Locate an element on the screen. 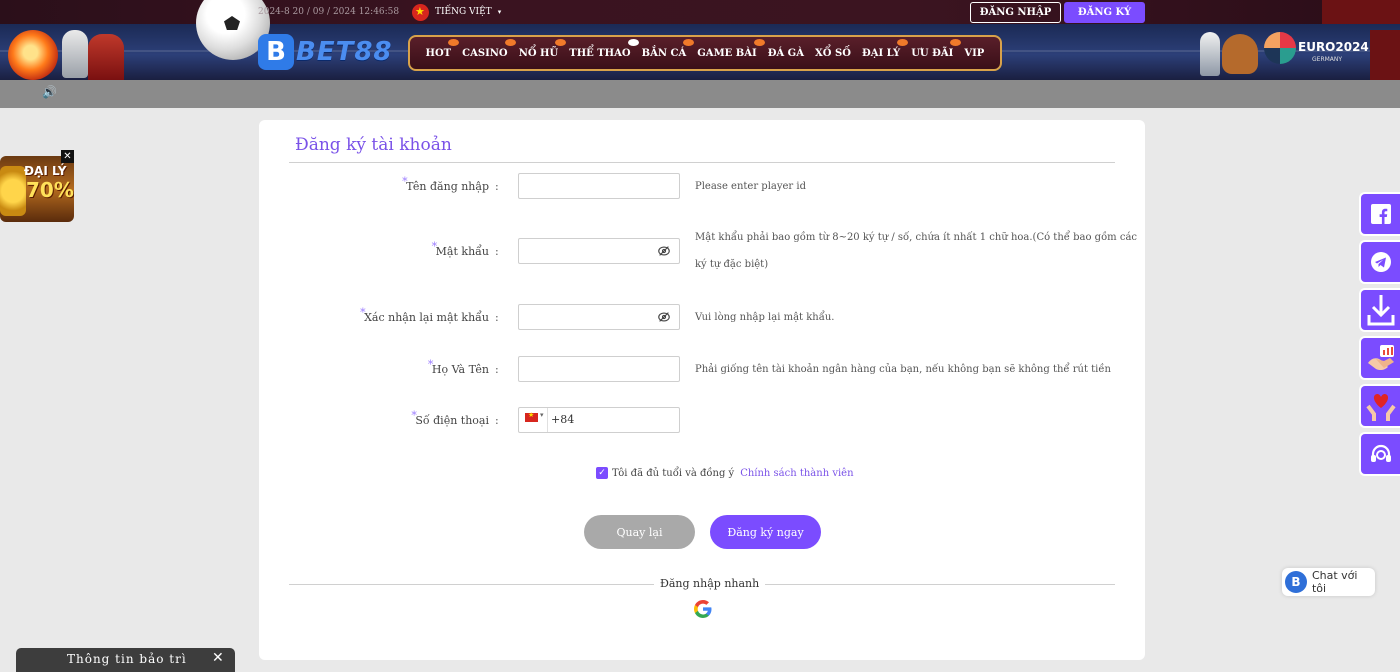 This screenshot has width=1400, height=672. password-hint-2: ký tự đặc biệt) is located at coordinates (732, 264).